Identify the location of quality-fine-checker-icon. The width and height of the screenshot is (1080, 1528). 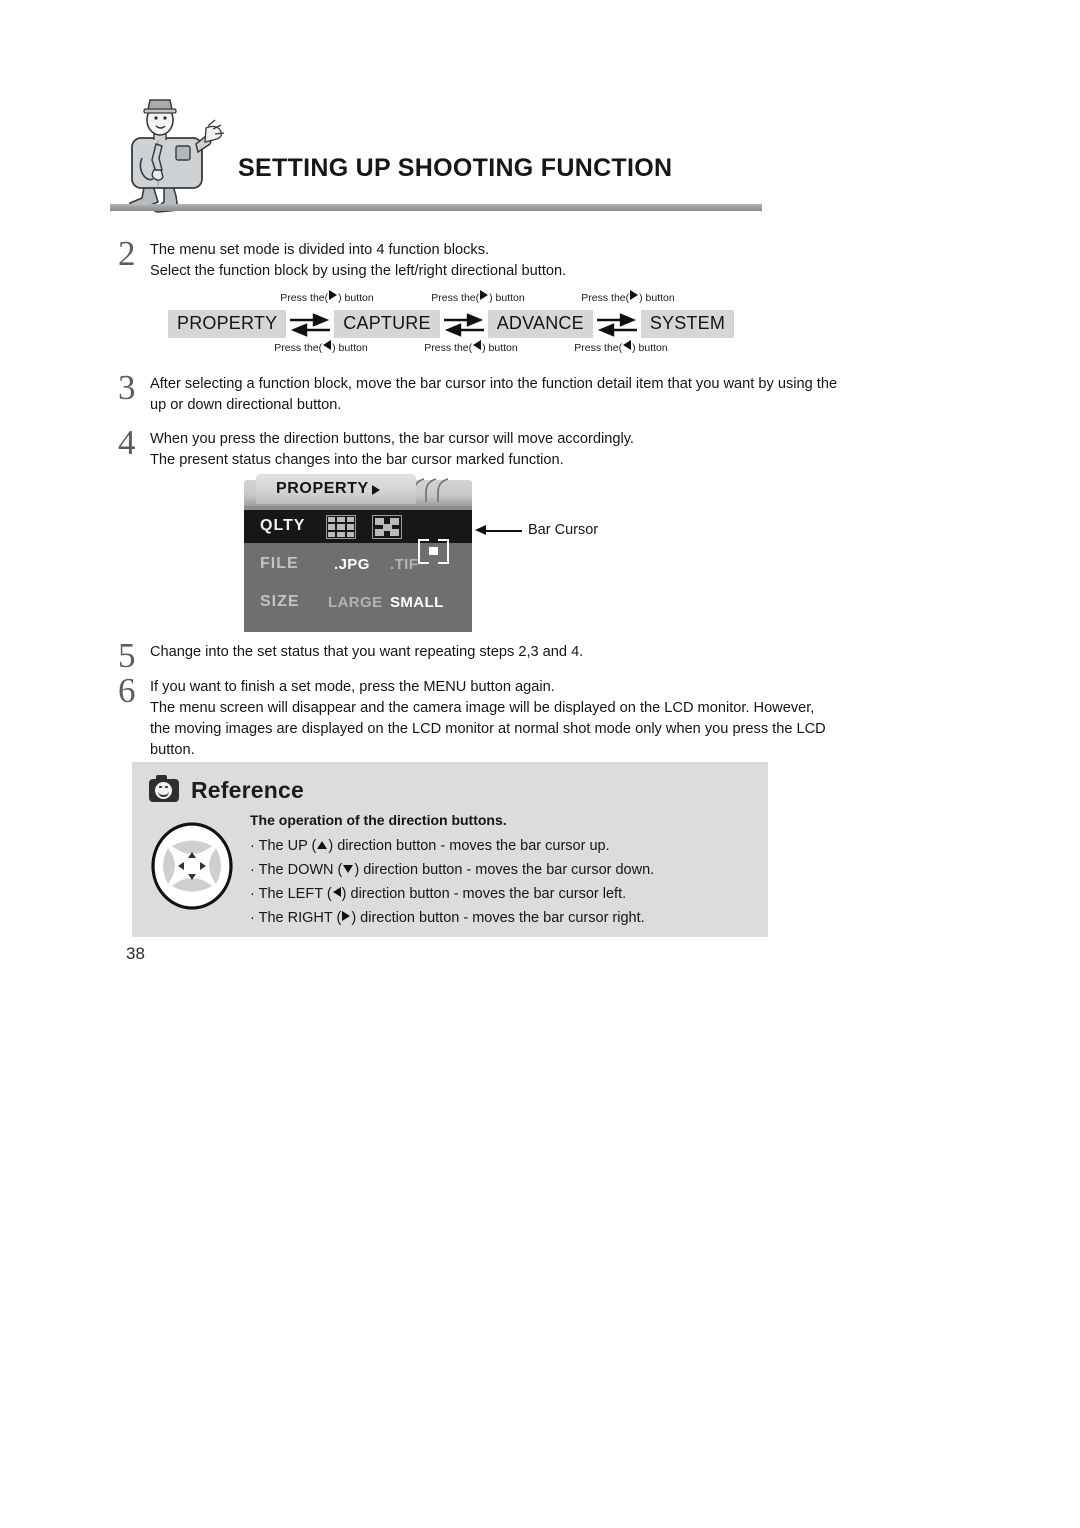
(387, 527).